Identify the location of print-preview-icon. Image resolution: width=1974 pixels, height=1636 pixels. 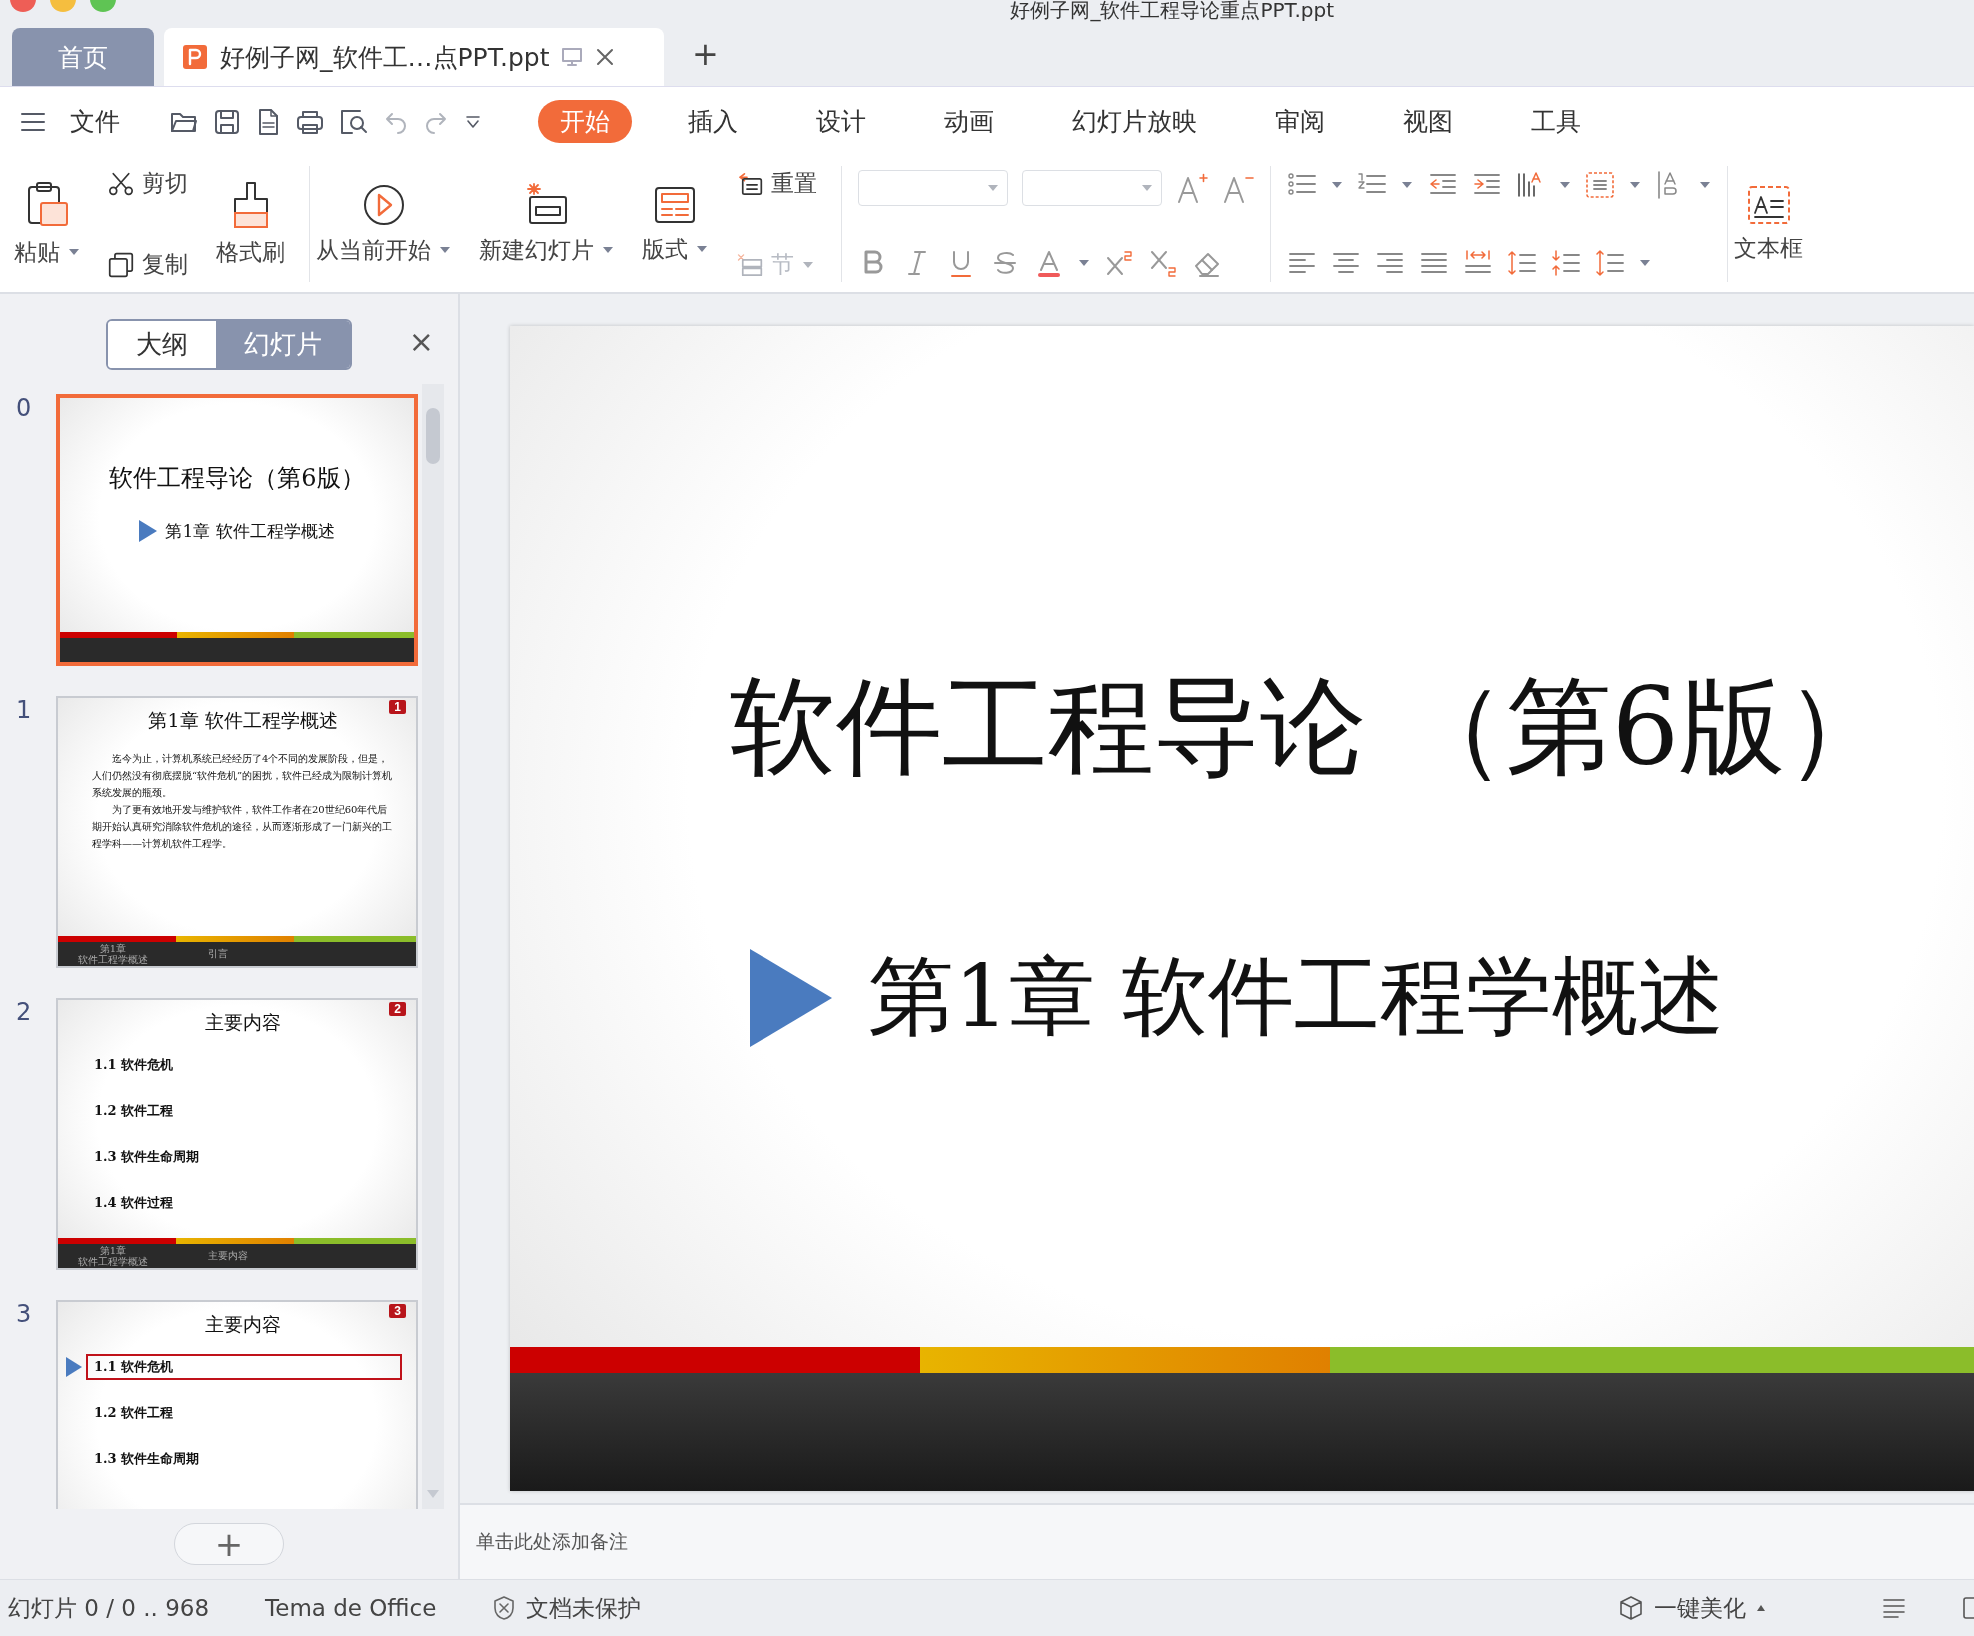
(354, 121).